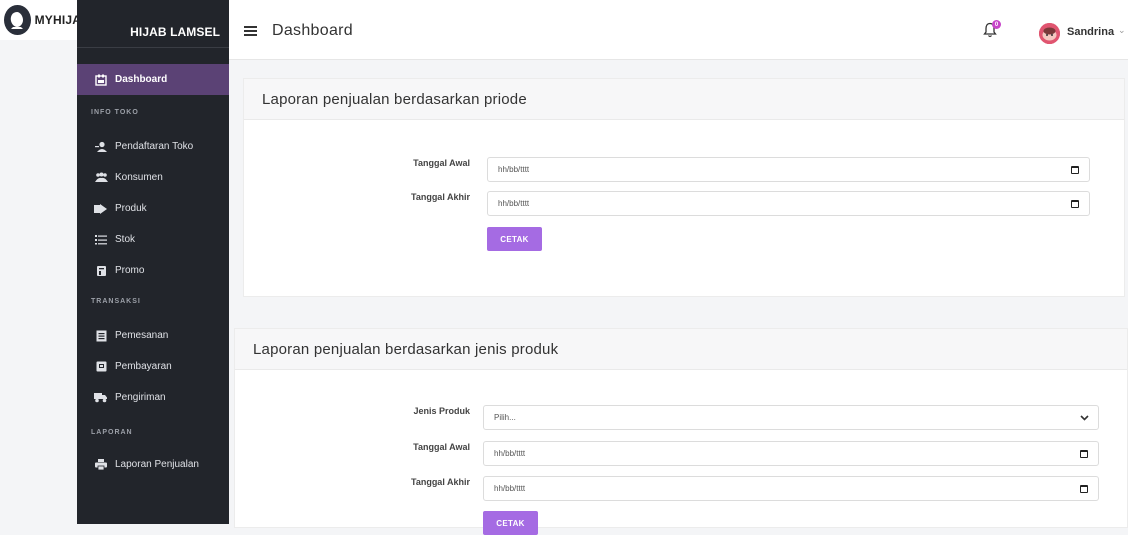 This screenshot has width=1128, height=535. I want to click on chevron-down-icon: ⌄, so click(1122, 30).